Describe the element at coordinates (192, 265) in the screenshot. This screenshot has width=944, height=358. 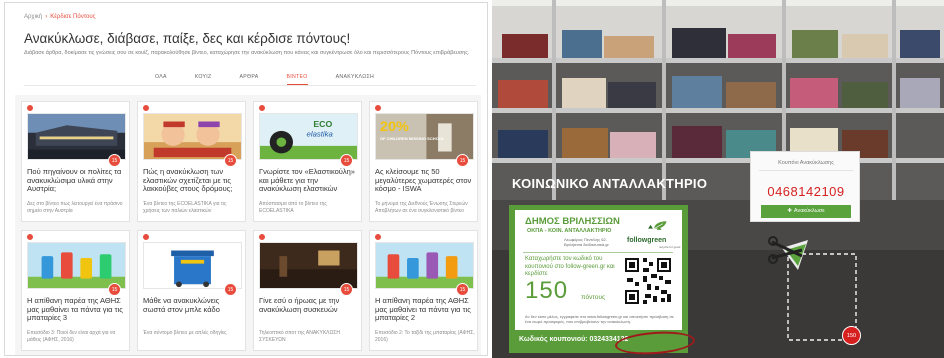
I see `blue-bin-thumbnail` at that location.